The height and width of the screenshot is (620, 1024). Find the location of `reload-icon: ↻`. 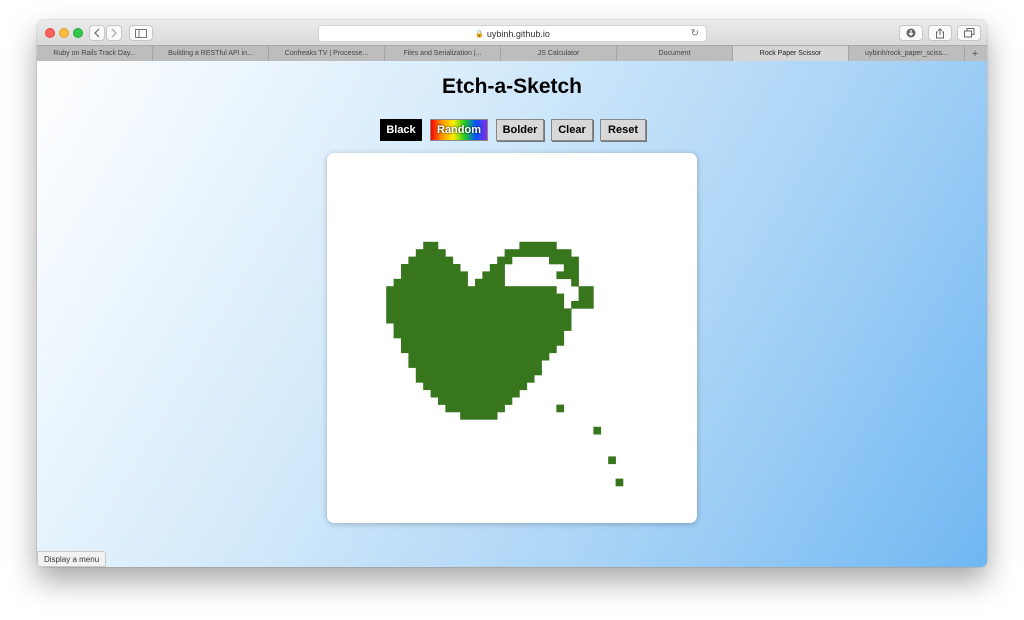

reload-icon: ↻ is located at coordinates (695, 33).